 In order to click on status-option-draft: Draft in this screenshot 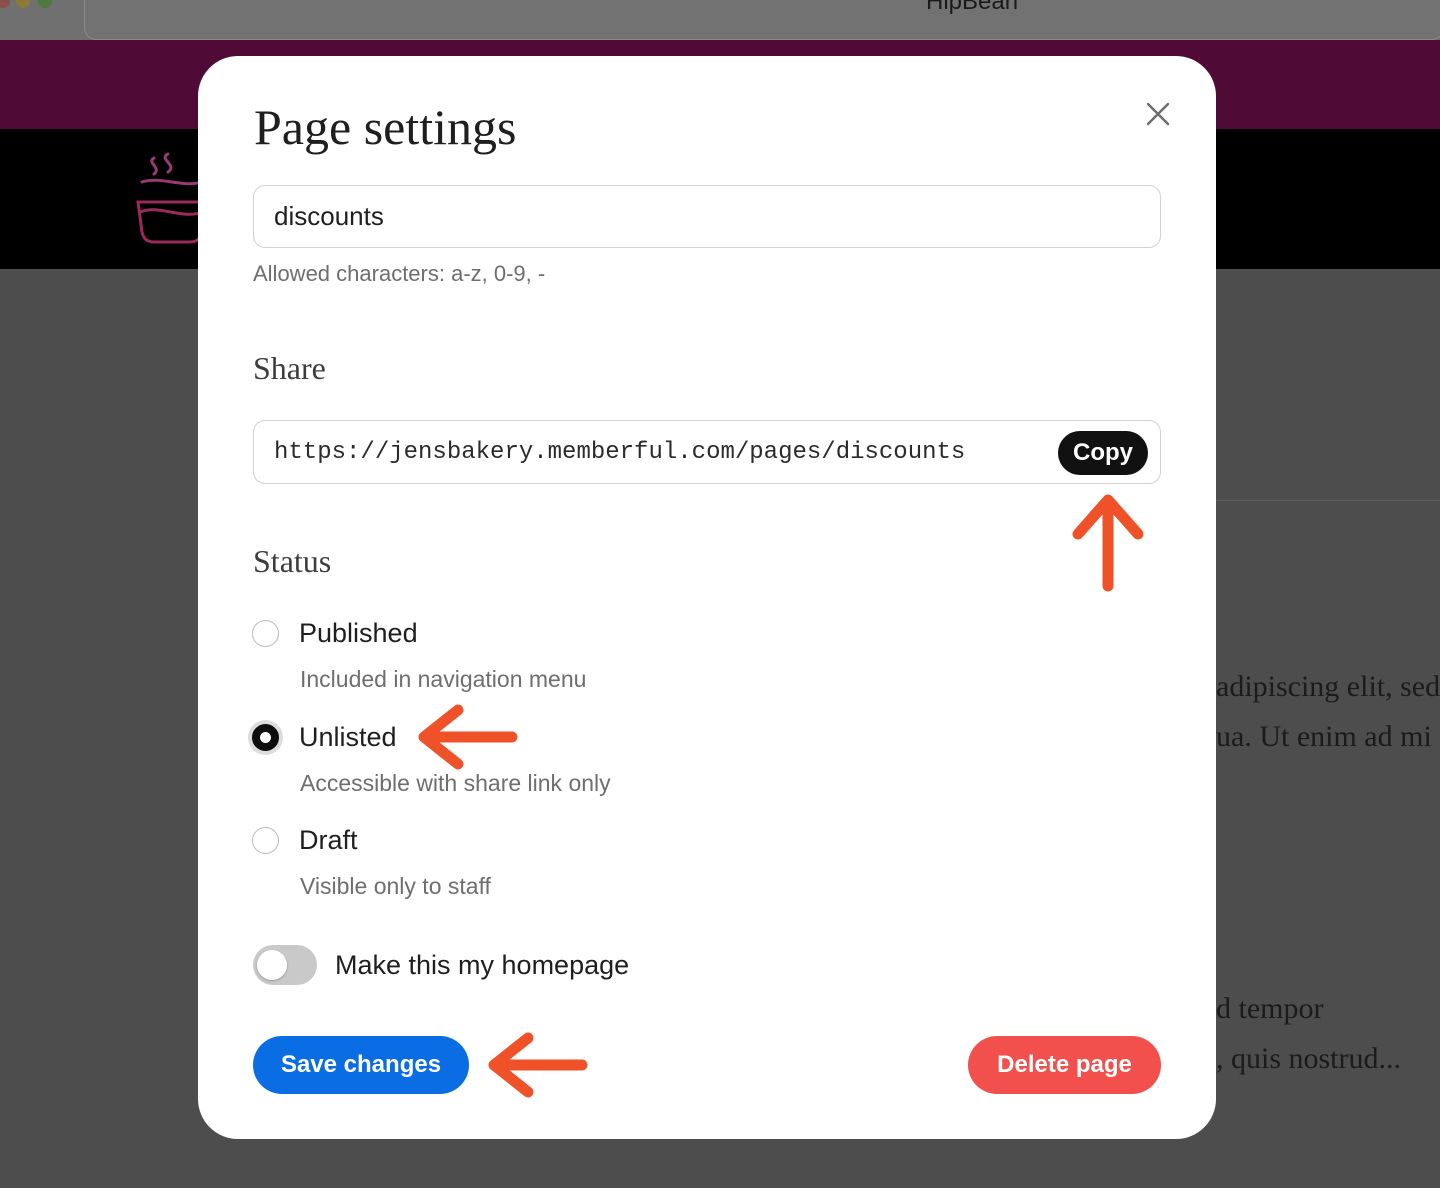, I will do `click(305, 840)`.